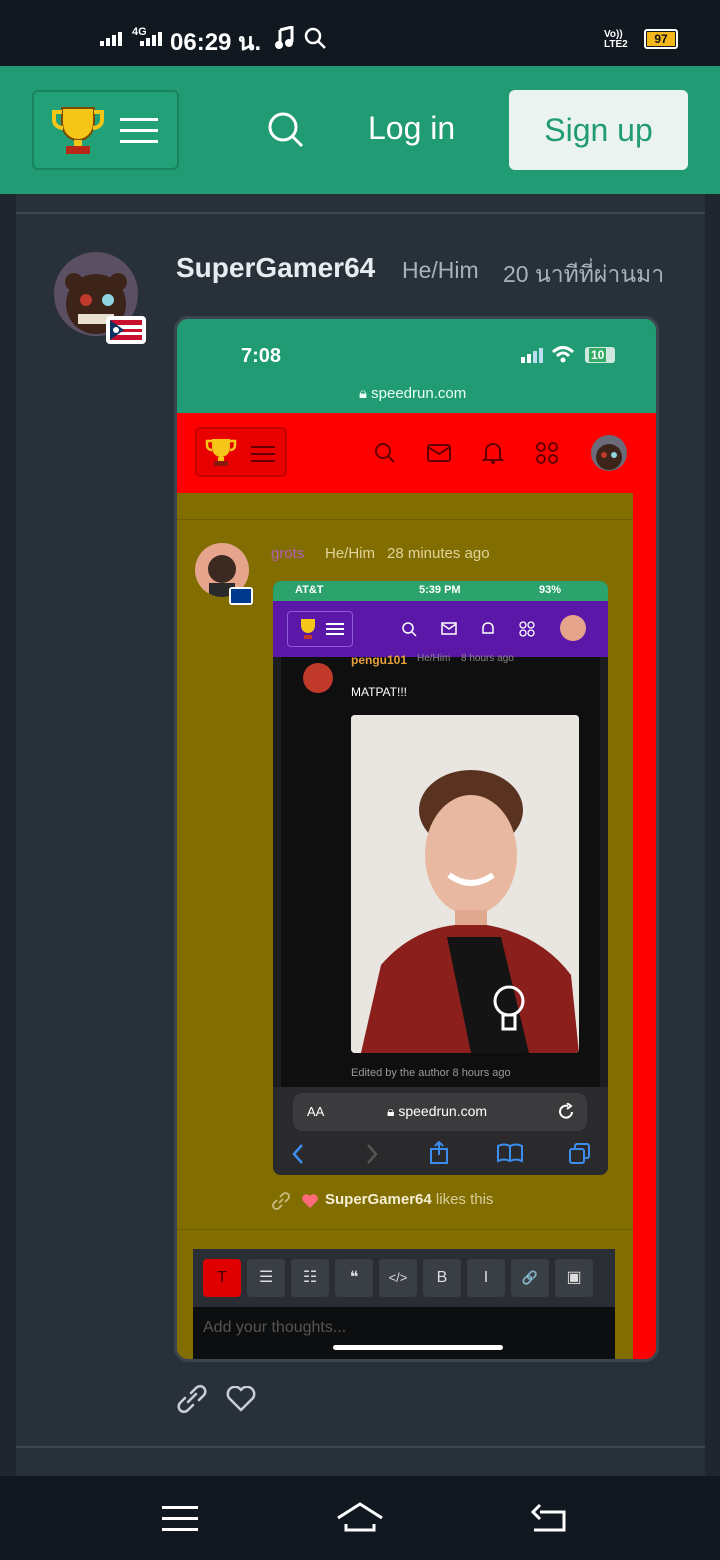  I want to click on italic-button: I, so click(486, 1278).